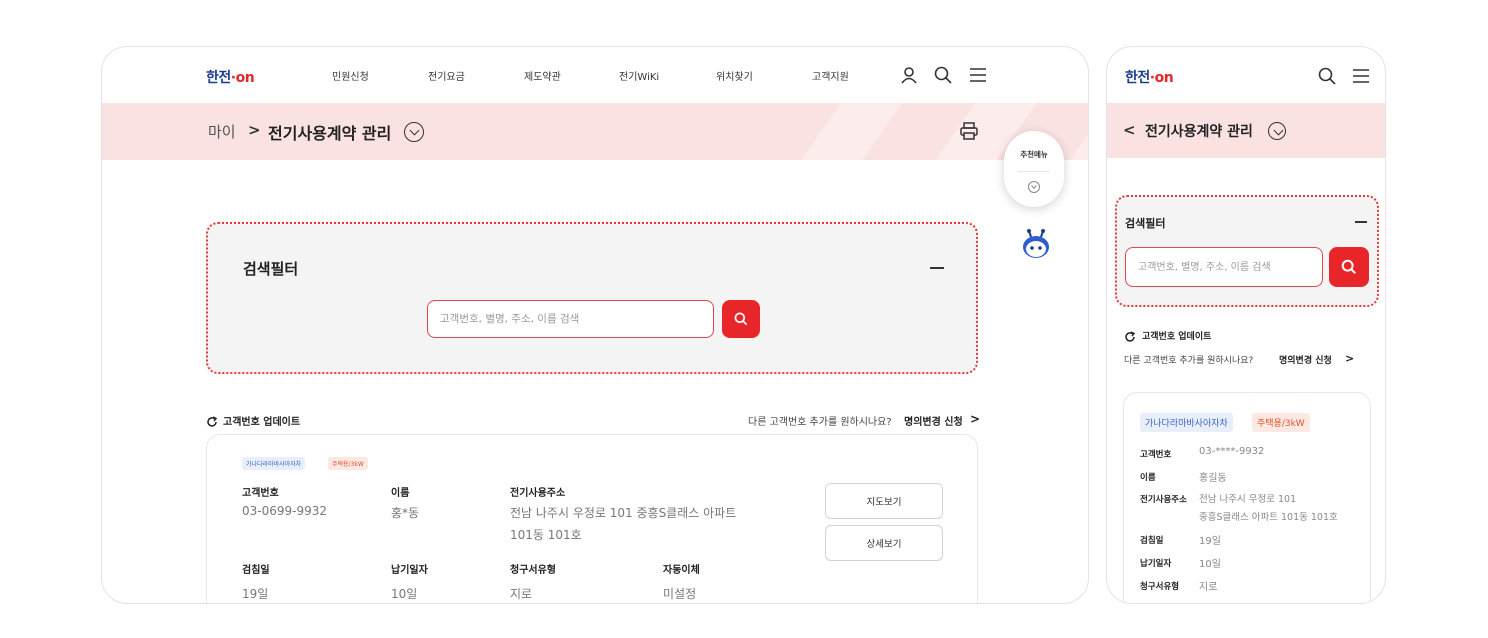 The image size is (1488, 638). I want to click on field-label: 자동이체, so click(681, 570).